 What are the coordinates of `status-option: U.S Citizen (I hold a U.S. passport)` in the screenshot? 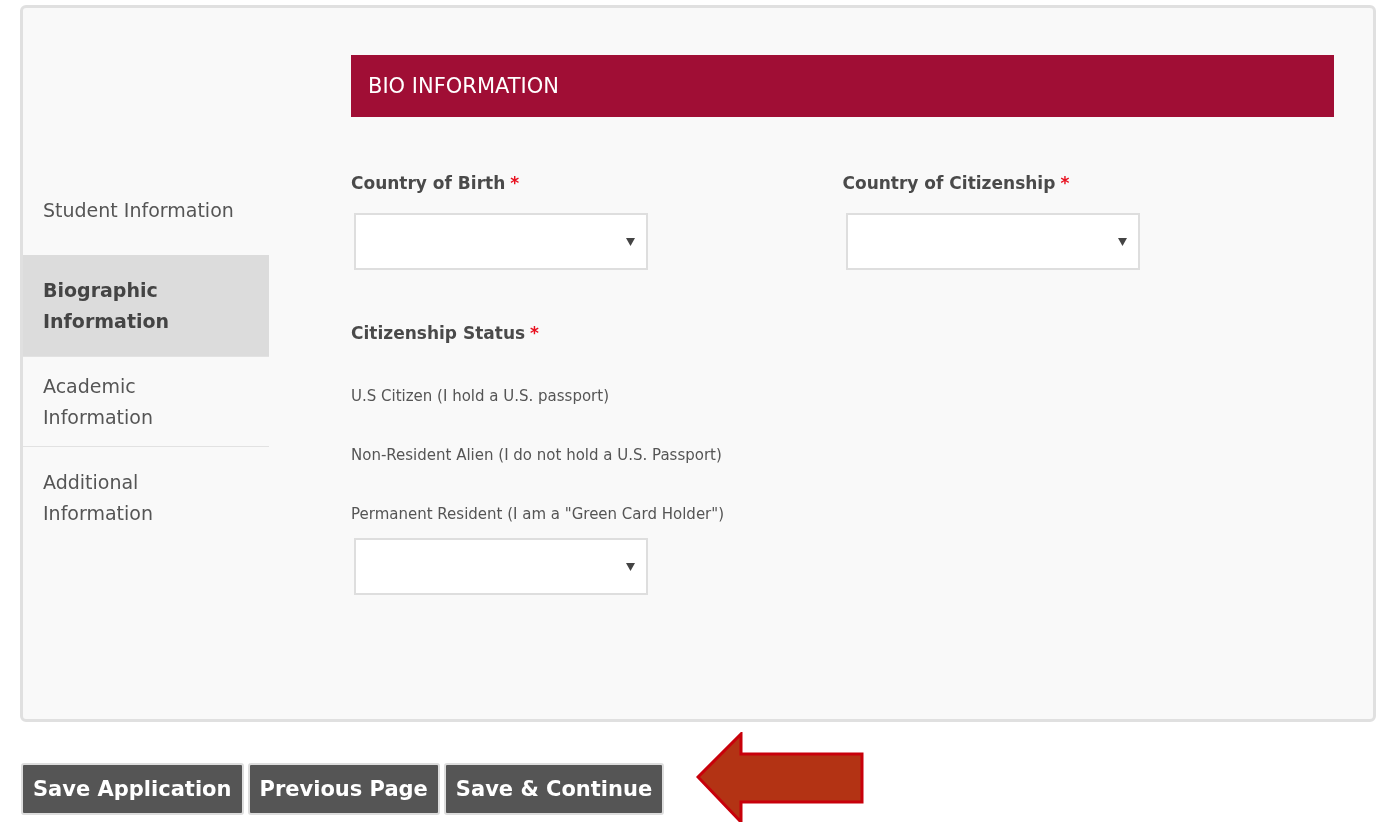 It's located at (842, 396).